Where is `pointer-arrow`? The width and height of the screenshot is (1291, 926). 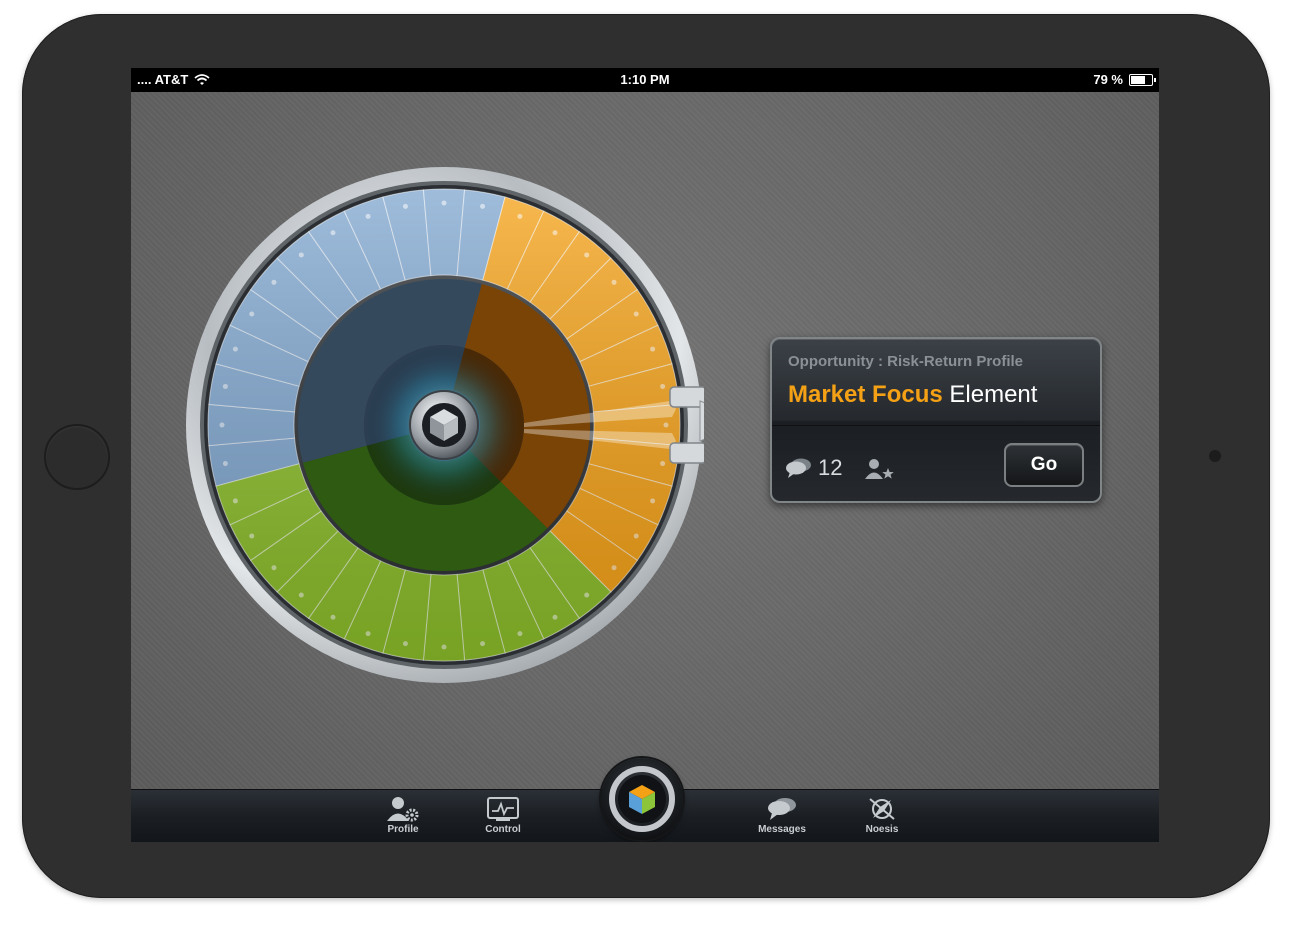 pointer-arrow is located at coordinates (701, 421).